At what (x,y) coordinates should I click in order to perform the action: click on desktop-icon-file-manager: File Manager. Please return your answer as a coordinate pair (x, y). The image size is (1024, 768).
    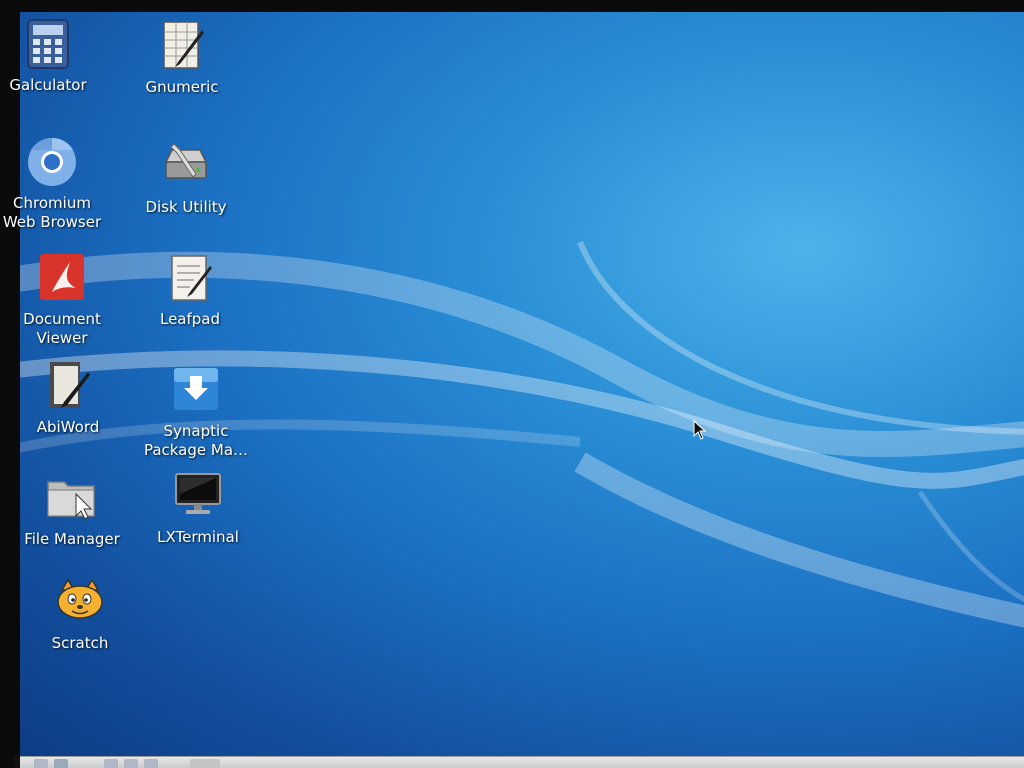
    Looking at the image, I should click on (72, 510).